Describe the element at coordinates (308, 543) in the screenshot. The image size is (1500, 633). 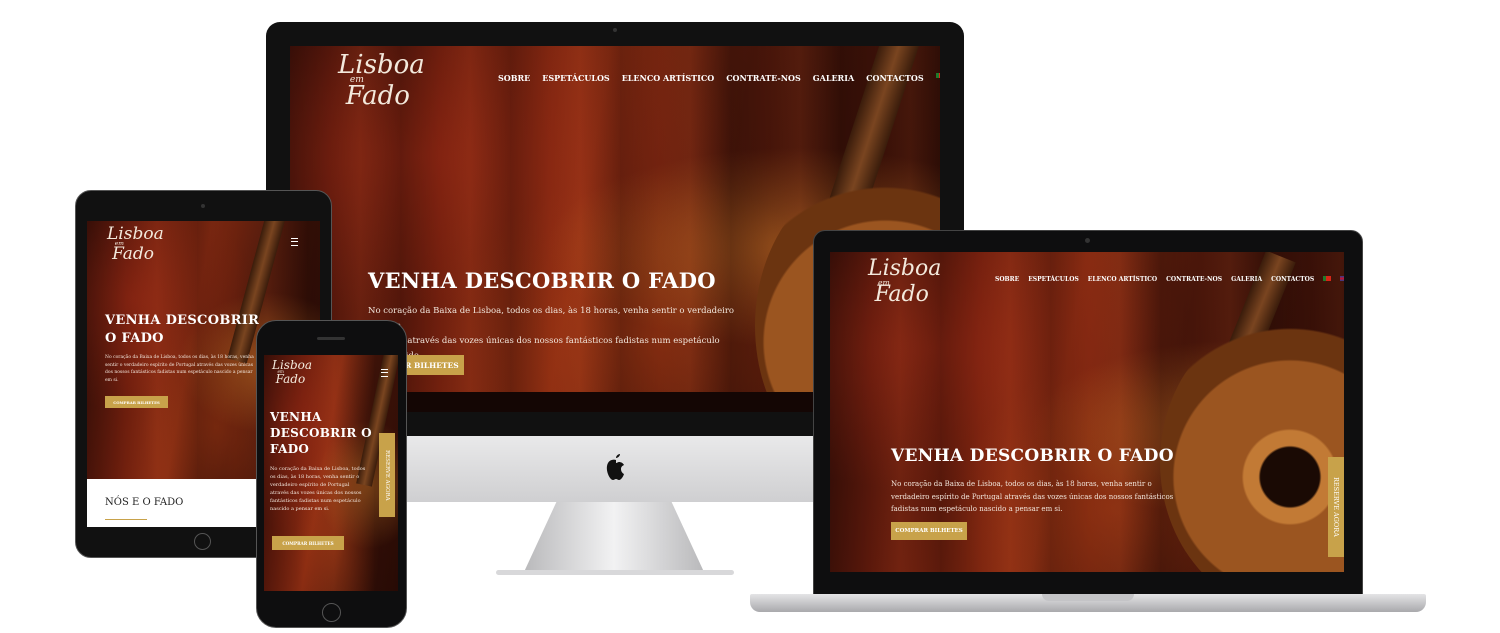
I see `buy-tickets-button-phone: COMPRAR BILHETES` at that location.